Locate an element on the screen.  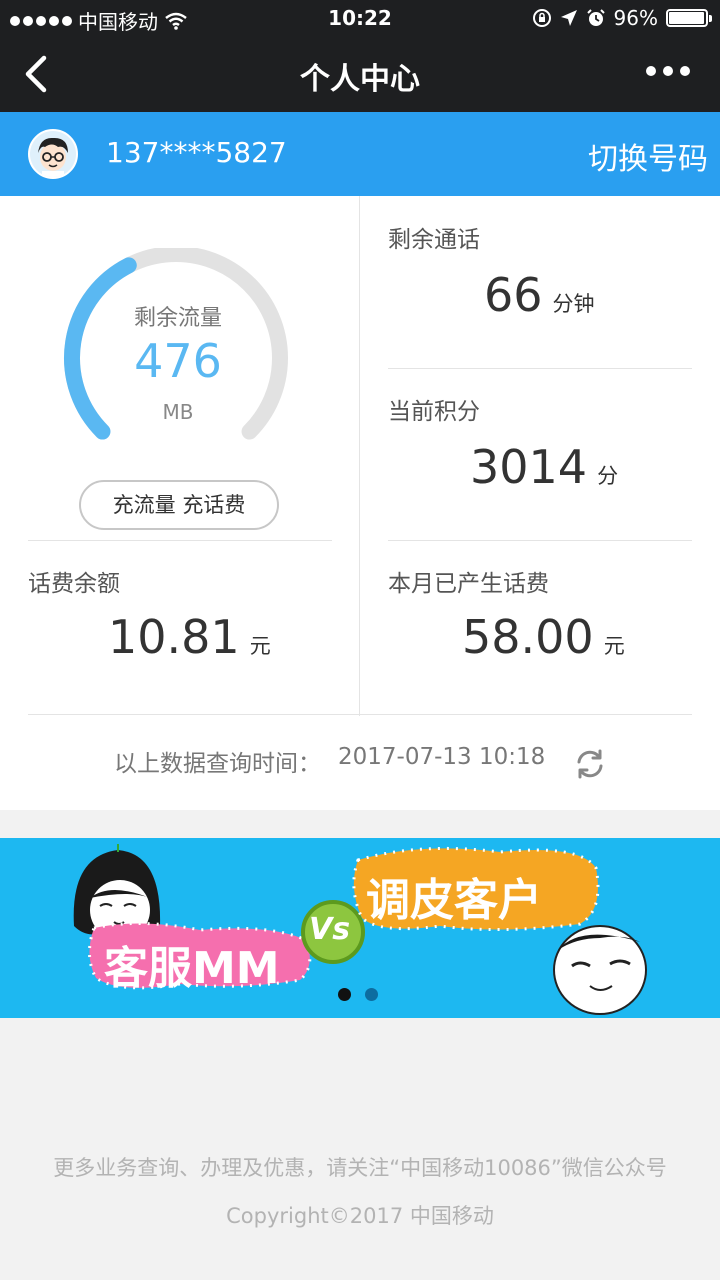
call-minutes-label: 剩余通话 is located at coordinates (434, 240).